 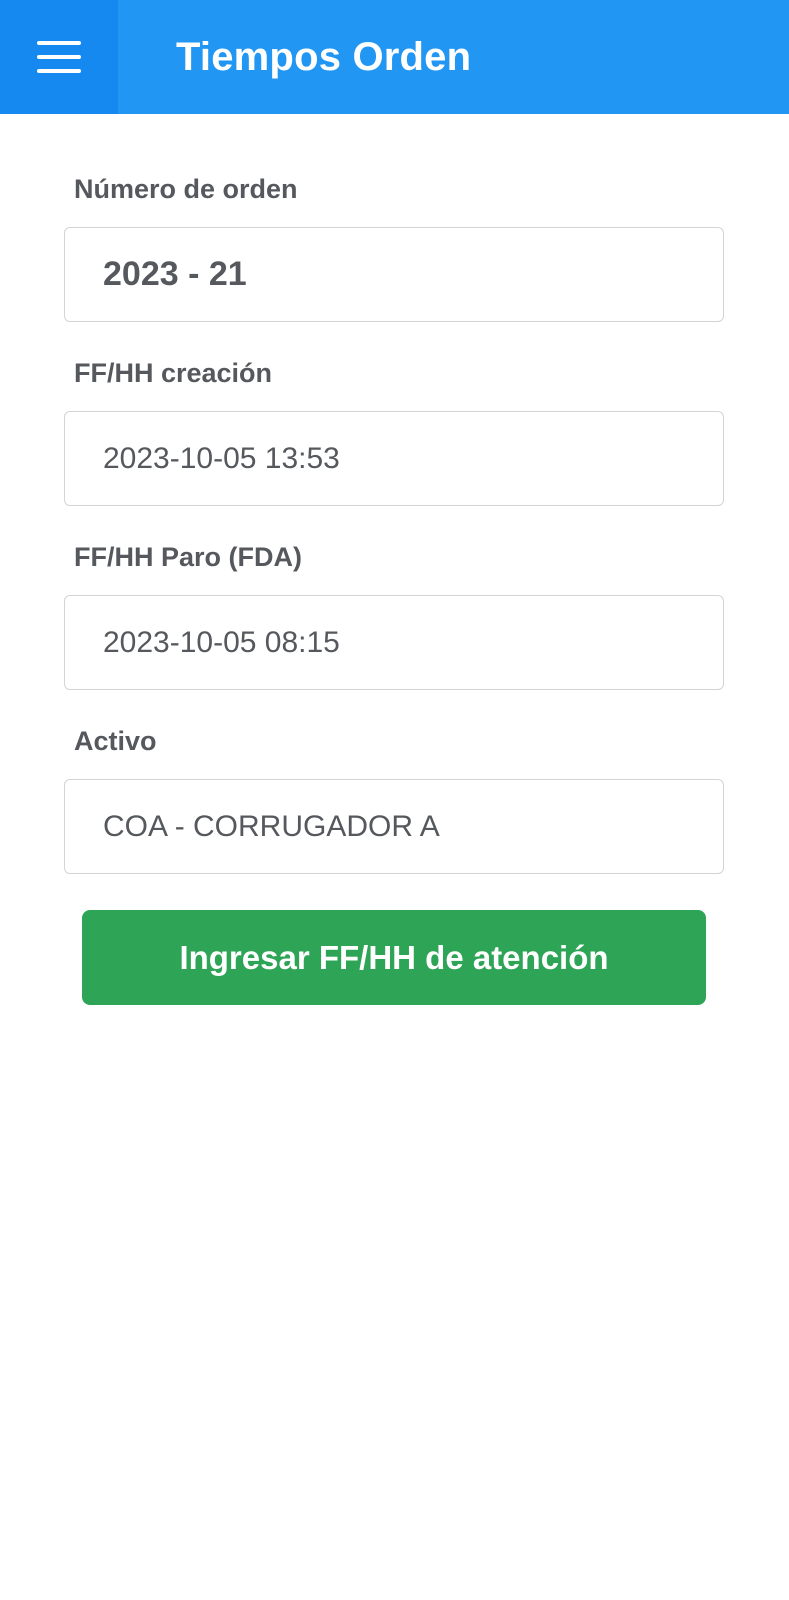 I want to click on stop-datetime-label: FF/HH Paro (FDA), so click(x=188, y=557).